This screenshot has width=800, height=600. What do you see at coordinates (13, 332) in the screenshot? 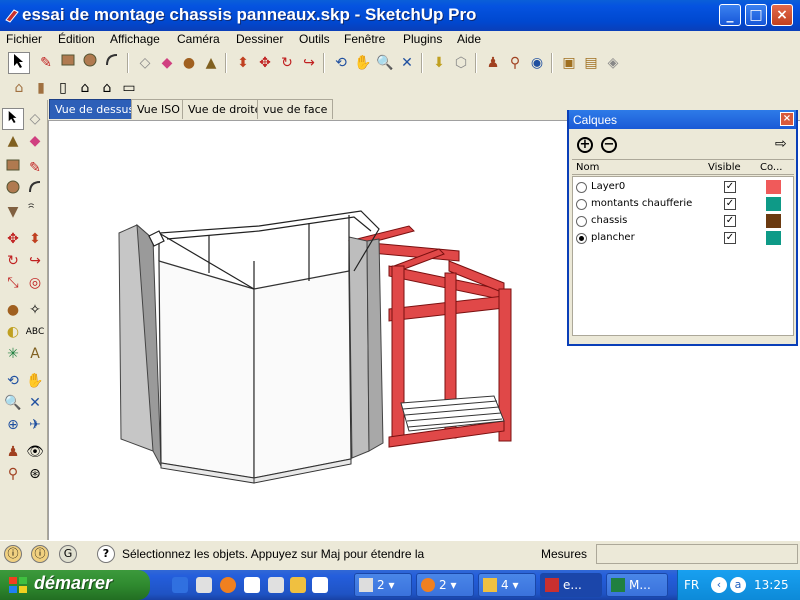
I see `protractor-icon: ◐` at bounding box center [13, 332].